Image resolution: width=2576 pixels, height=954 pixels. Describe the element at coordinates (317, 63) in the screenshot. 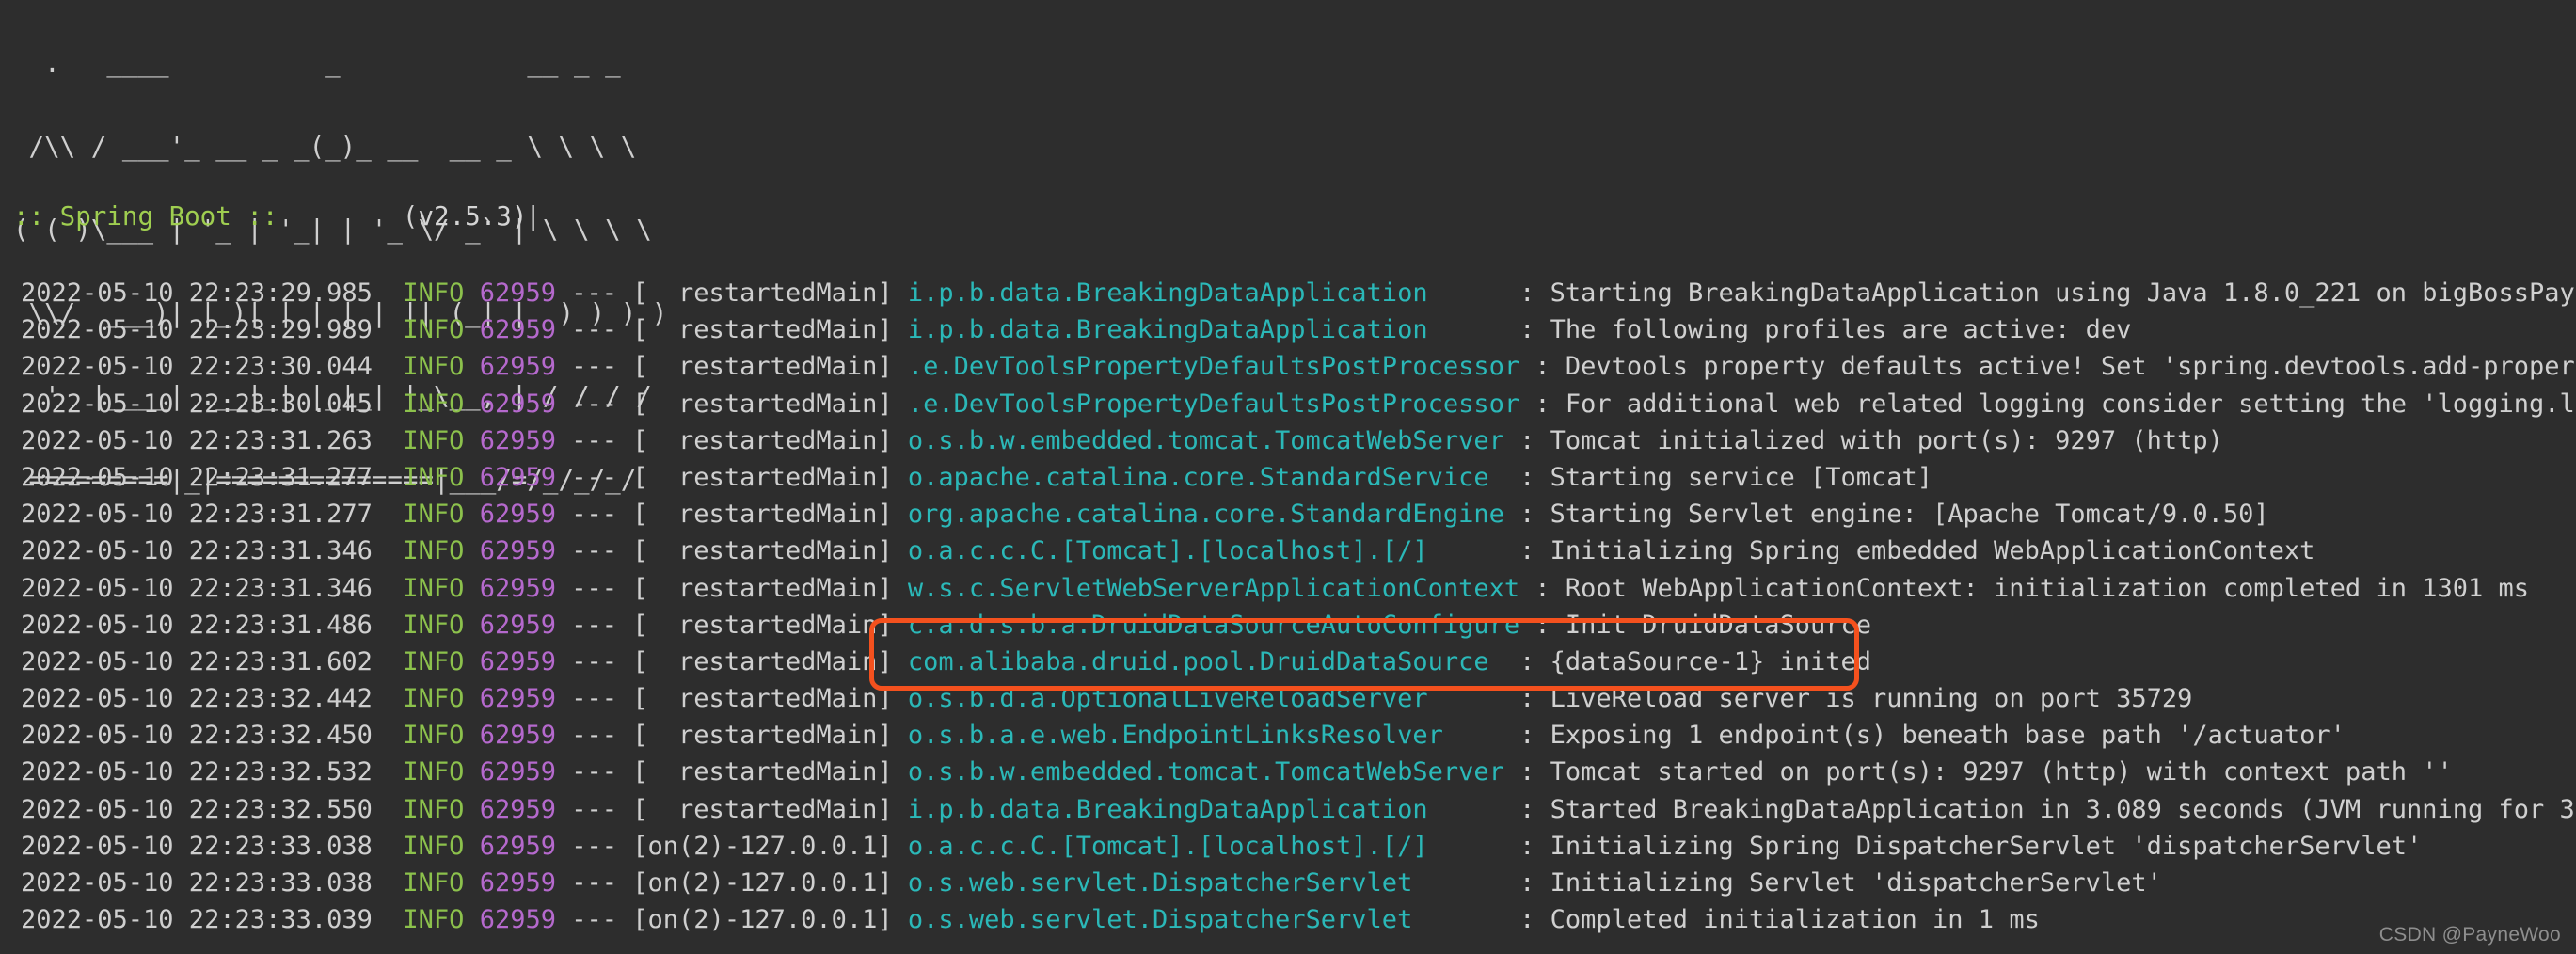

I see `banner-line: . ____ _ __ _ _` at that location.